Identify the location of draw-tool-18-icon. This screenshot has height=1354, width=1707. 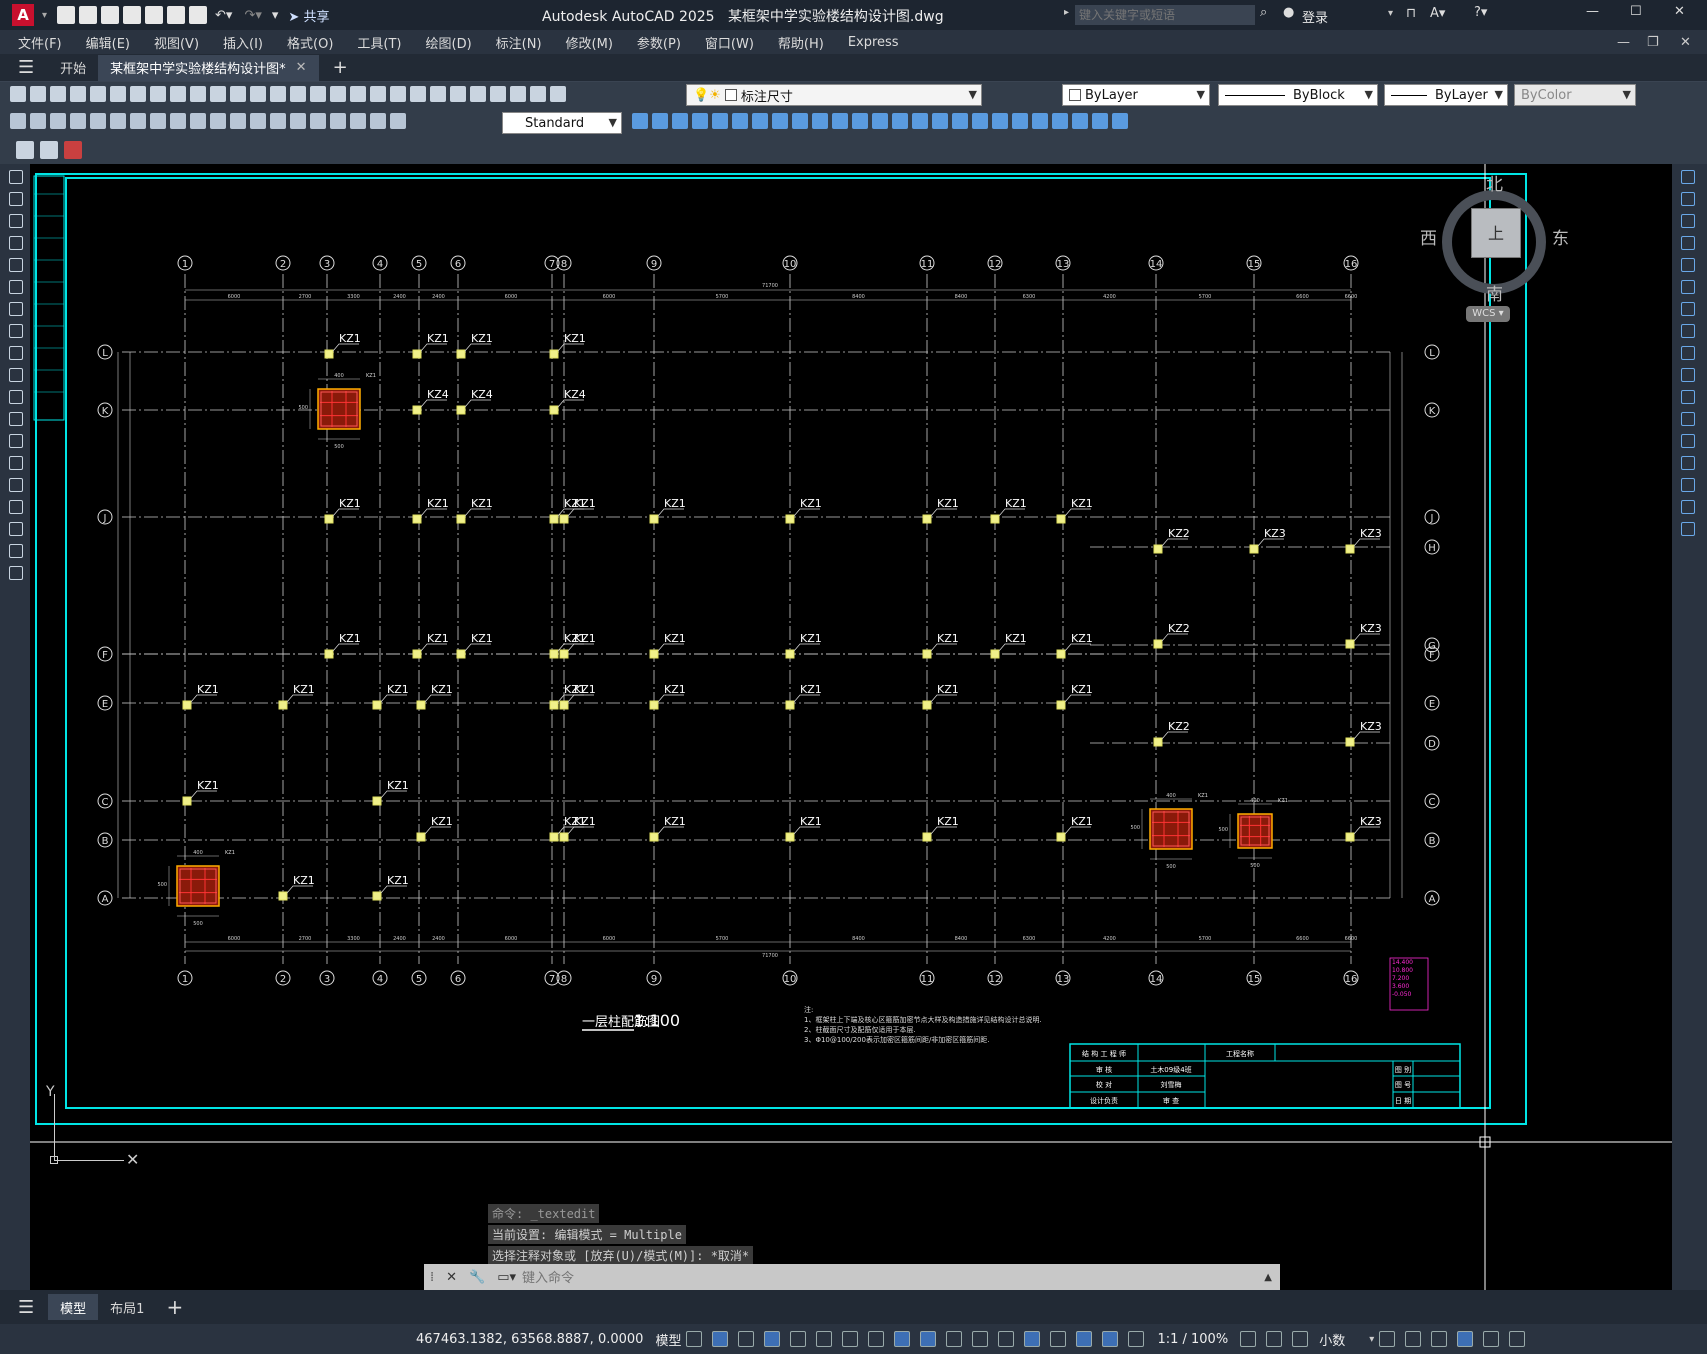
(16, 573).